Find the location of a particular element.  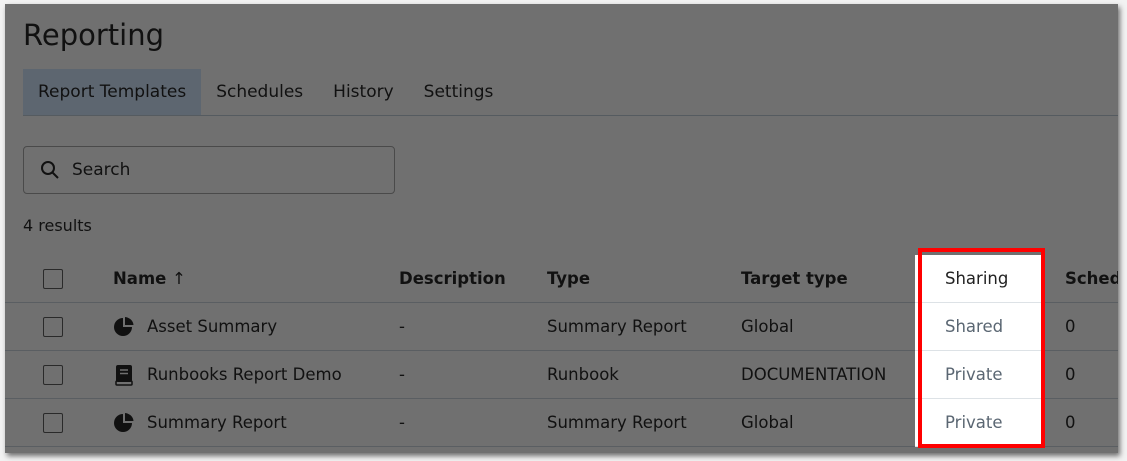

sort-ascending-icon: ↑ is located at coordinates (179, 278).